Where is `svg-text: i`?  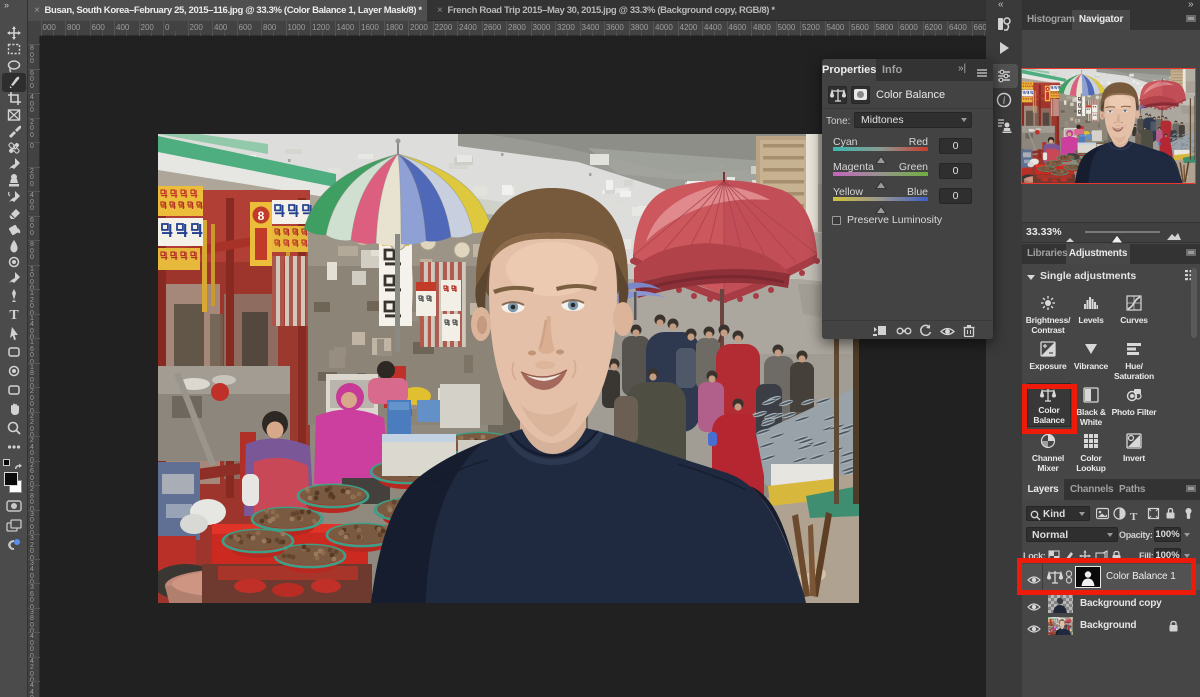
svg-text: i is located at coordinates (1004, 101).